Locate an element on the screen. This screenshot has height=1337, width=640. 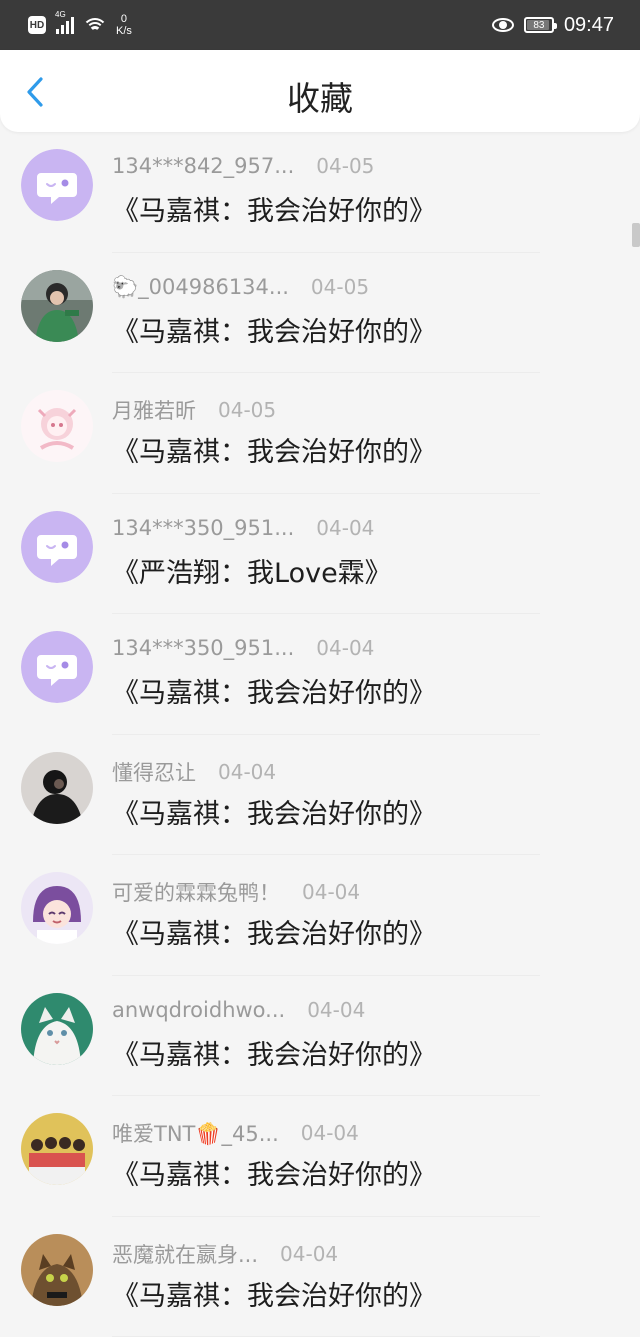
item-meta: 134***842_957... 04-05 is located at coordinates (243, 166).